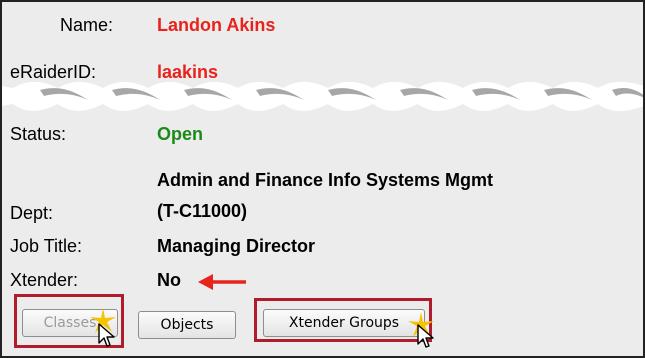 The height and width of the screenshot is (358, 645). Describe the element at coordinates (169, 280) in the screenshot. I see `xtender-value: No` at that location.